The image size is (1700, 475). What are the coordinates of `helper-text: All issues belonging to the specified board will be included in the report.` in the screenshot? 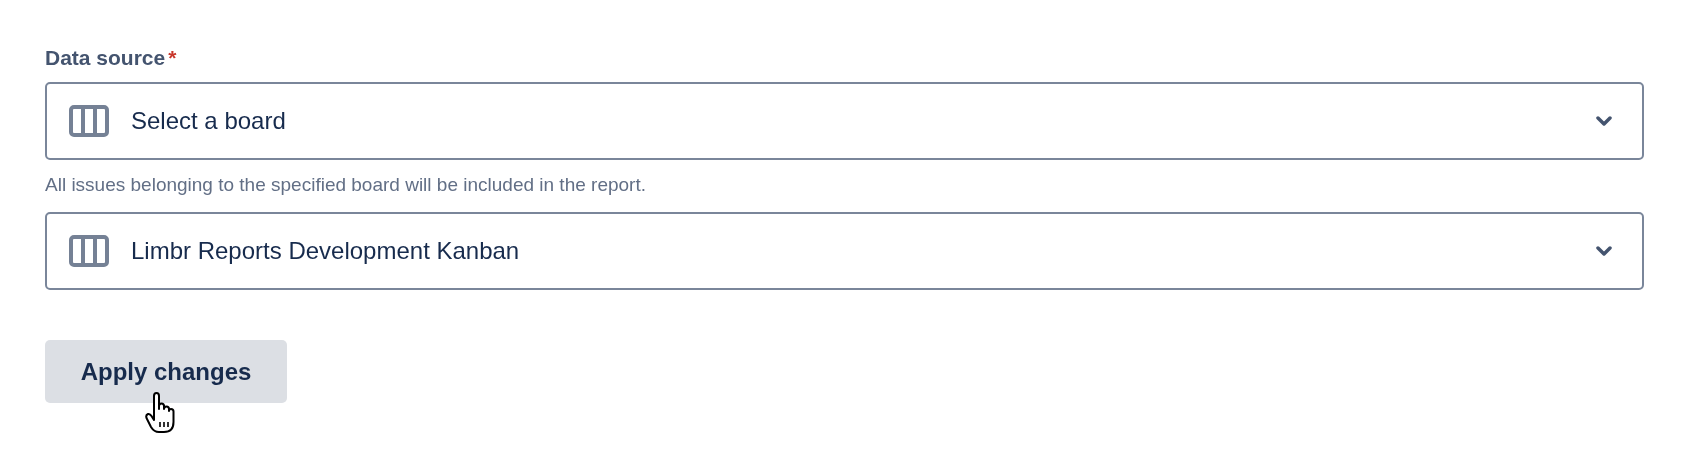 It's located at (346, 185).